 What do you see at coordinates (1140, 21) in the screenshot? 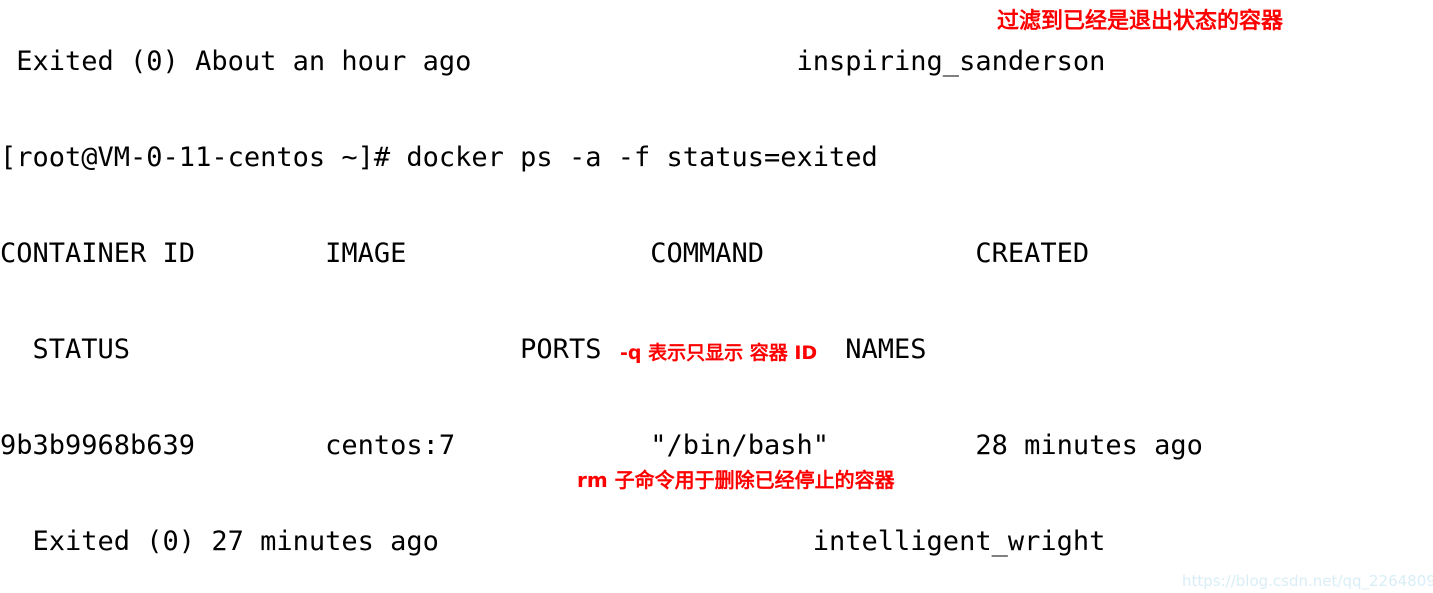
I see `annotation-filter-exited: 过滤到已经是退出状态的容器` at bounding box center [1140, 21].